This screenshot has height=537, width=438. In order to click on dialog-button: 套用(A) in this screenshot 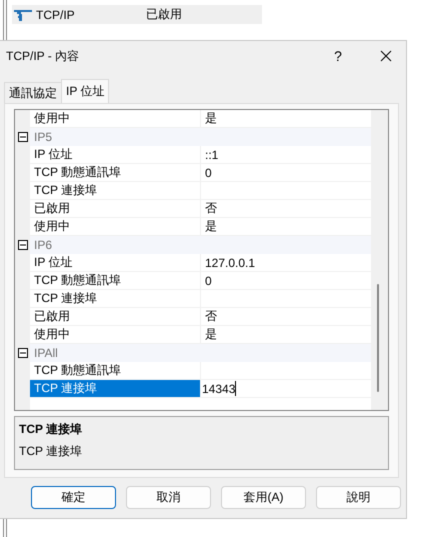, I will do `click(263, 497)`.